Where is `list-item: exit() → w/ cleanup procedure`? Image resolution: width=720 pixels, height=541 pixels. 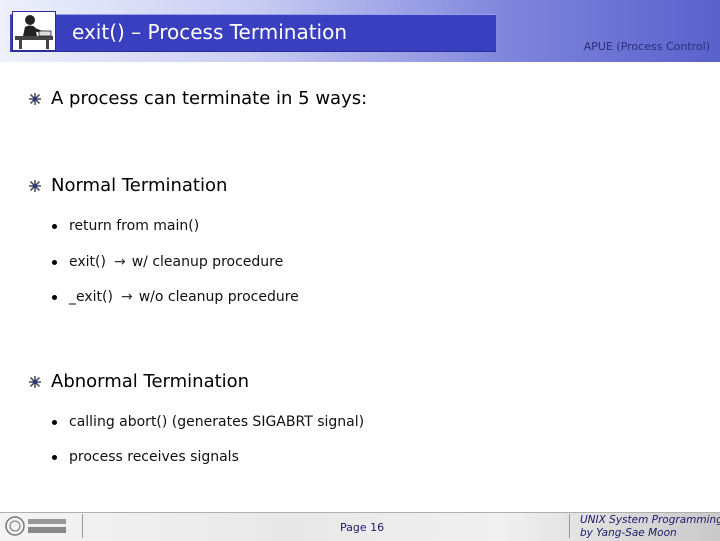 list-item: exit() → w/ cleanup procedure is located at coordinates (167, 262).